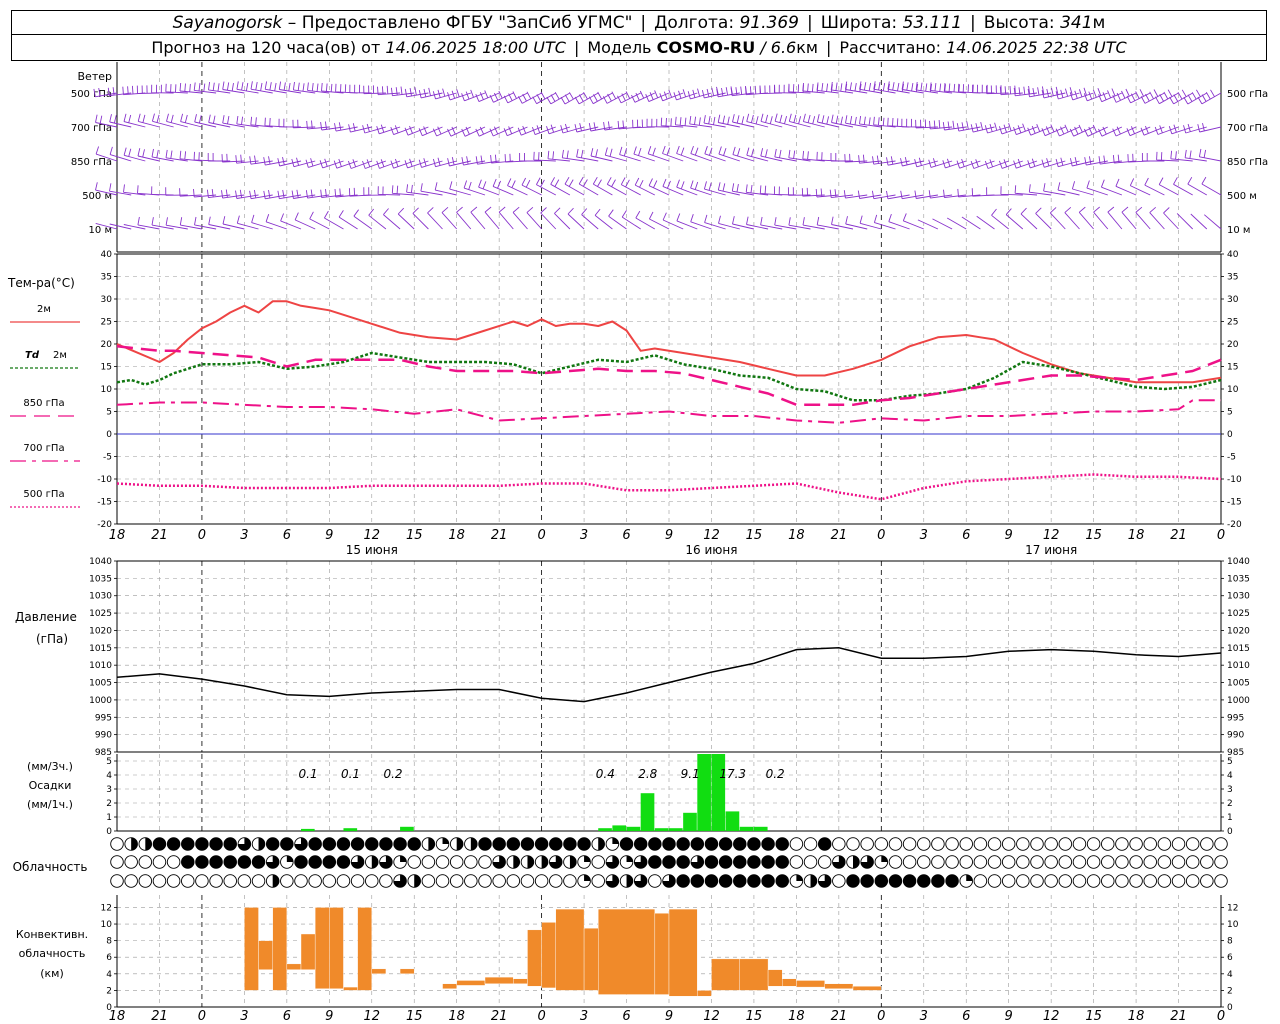 The image size is (1280, 1024). Describe the element at coordinates (754, 1016) in the screenshot. I see `conv-xtick: 15` at that location.